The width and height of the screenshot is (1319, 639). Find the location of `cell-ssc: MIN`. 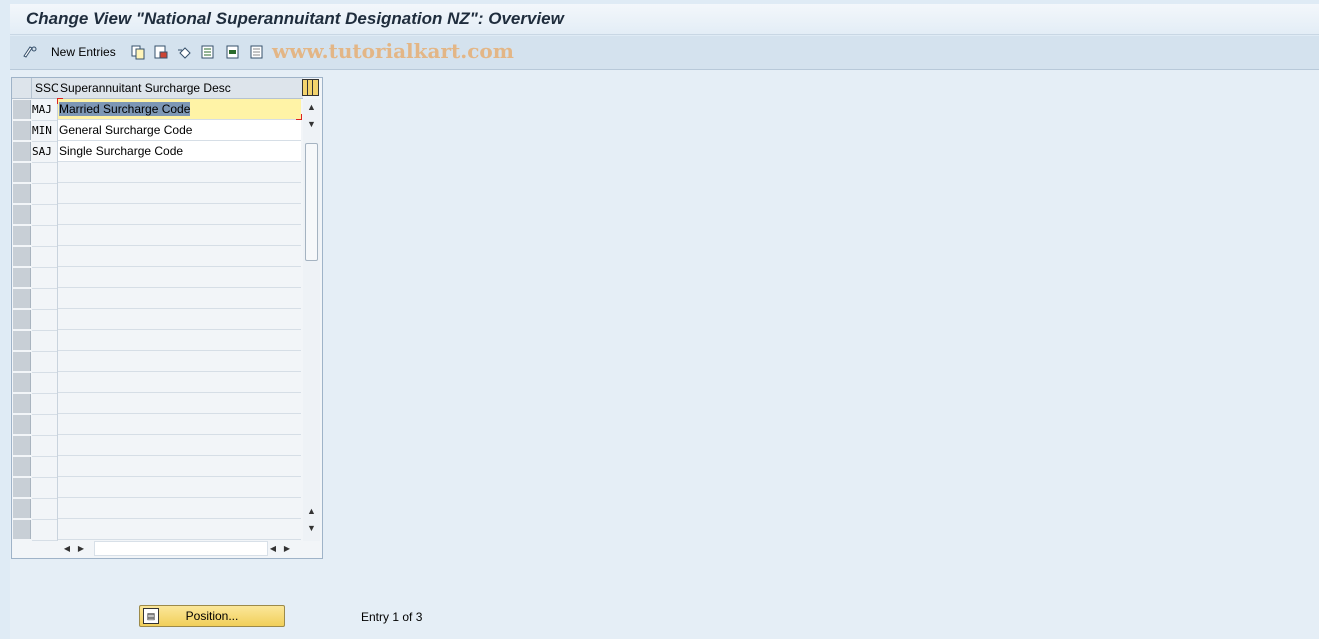

cell-ssc: MIN is located at coordinates (45, 131).